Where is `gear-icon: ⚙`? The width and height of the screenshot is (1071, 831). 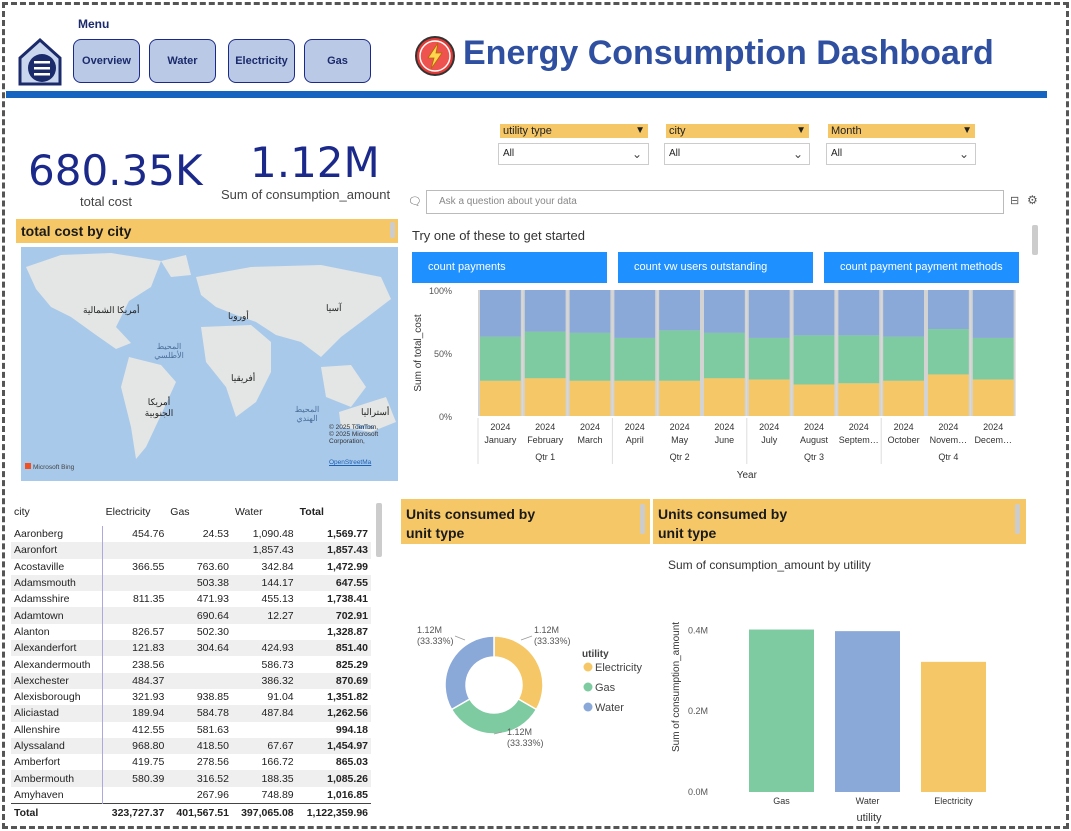 gear-icon: ⚙ is located at coordinates (1032, 200).